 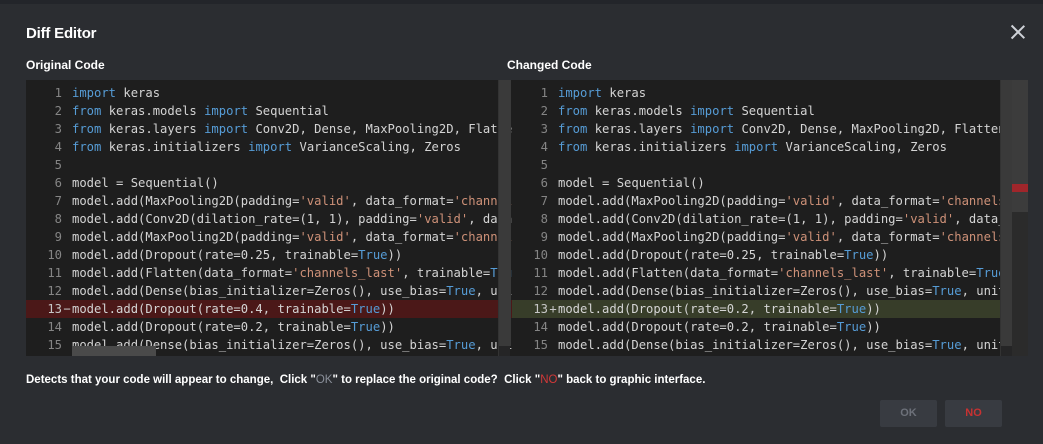 I want to click on code-text: , data_format=, so click(x=888, y=201).